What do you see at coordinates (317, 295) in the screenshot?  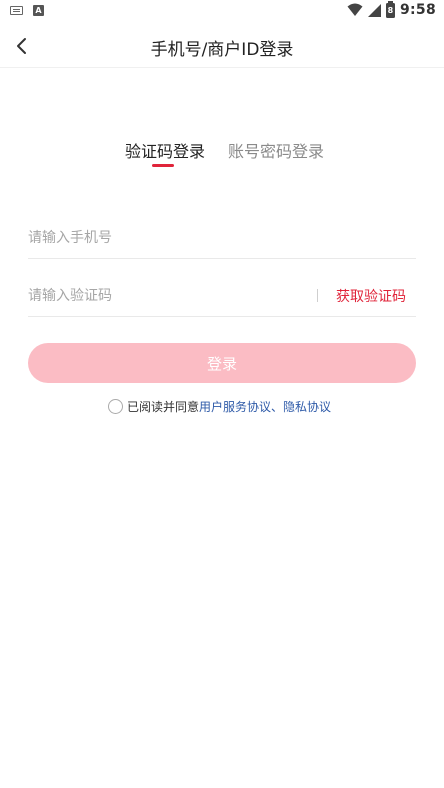 I see `divider` at bounding box center [317, 295].